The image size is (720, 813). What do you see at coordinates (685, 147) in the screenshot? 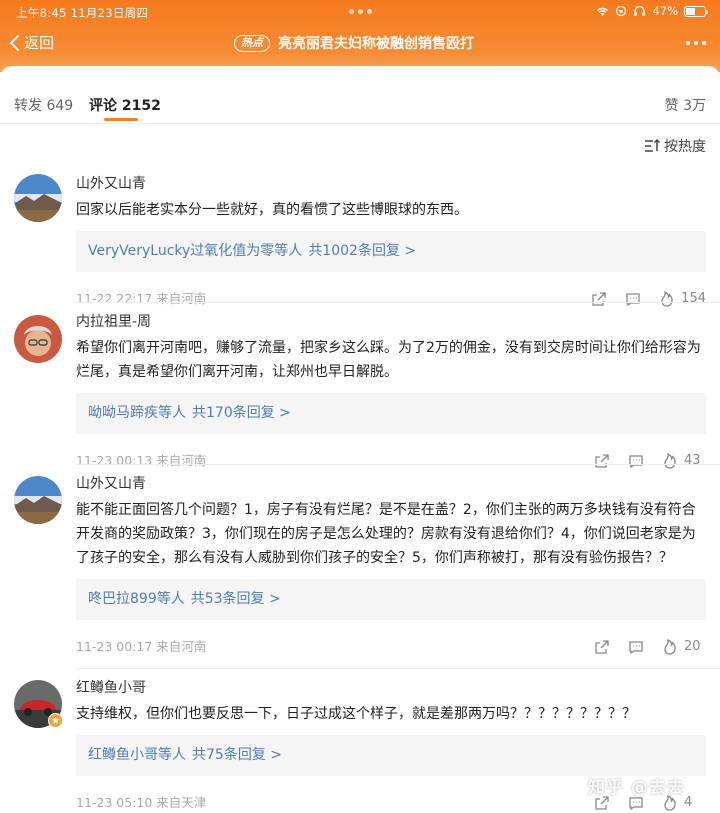
I see `sort-label: 按热度` at bounding box center [685, 147].